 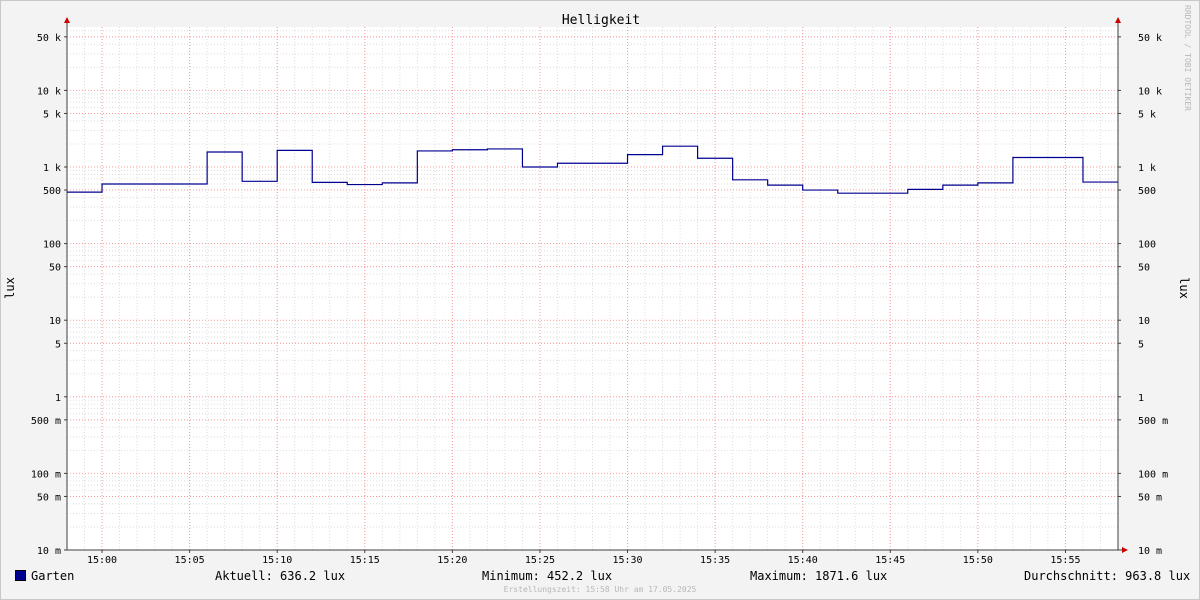 I want to click on y-tick-label-left: 5, so click(x=58, y=344).